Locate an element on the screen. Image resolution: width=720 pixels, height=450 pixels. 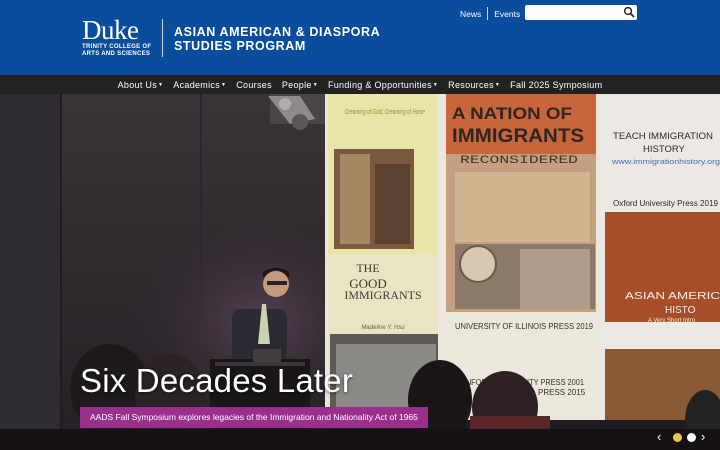
nav-resources: Resources ▼ is located at coordinates (474, 85).